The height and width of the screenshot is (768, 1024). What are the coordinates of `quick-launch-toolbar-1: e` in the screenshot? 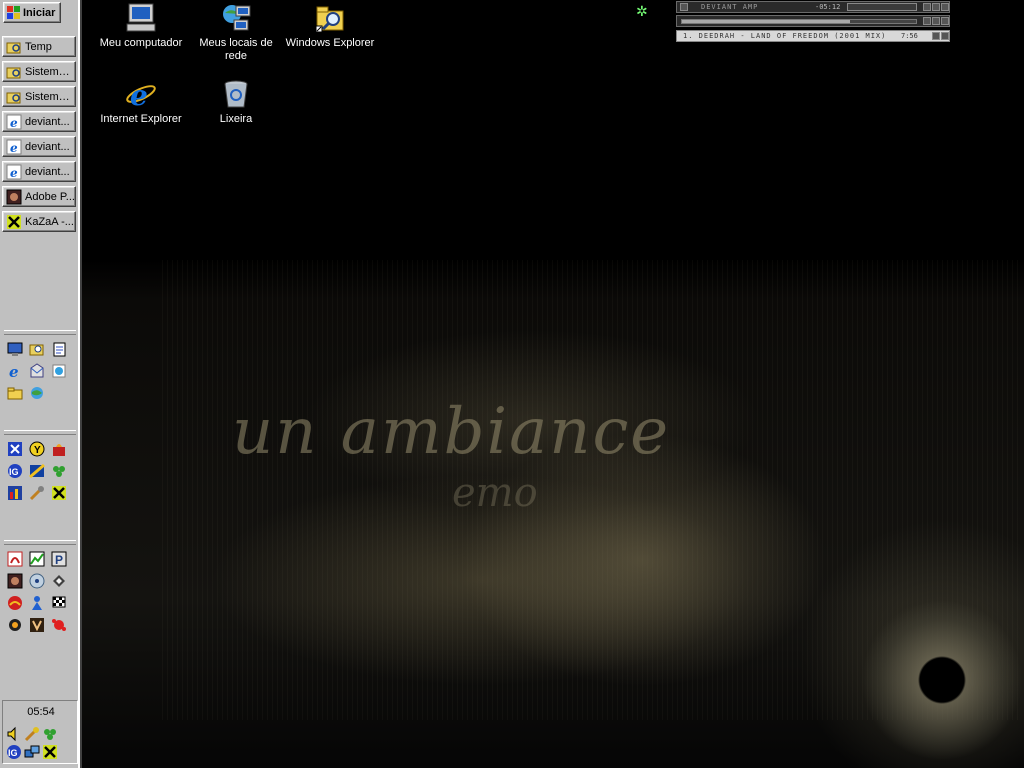 It's located at (37, 371).